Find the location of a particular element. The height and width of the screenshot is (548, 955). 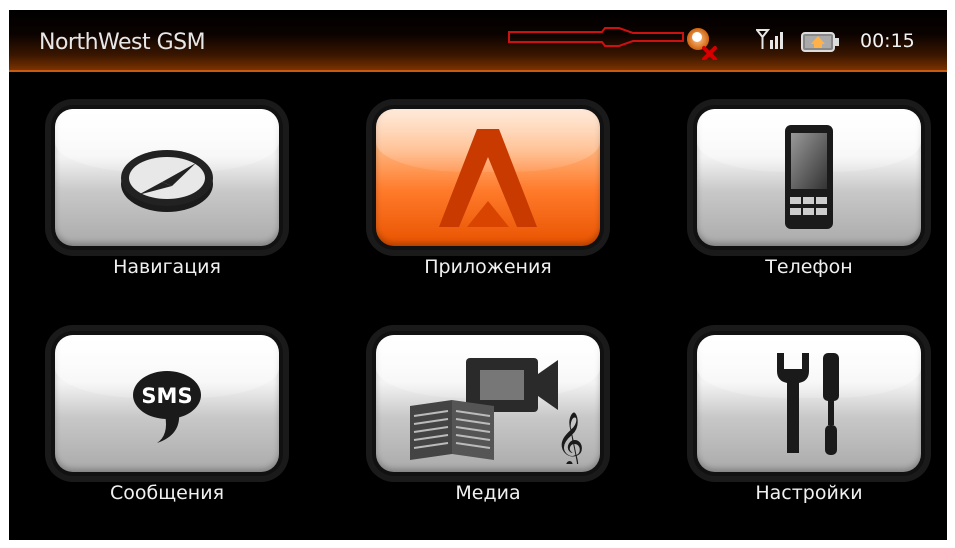

tile-navigation: Навигация is located at coordinates (167, 191).